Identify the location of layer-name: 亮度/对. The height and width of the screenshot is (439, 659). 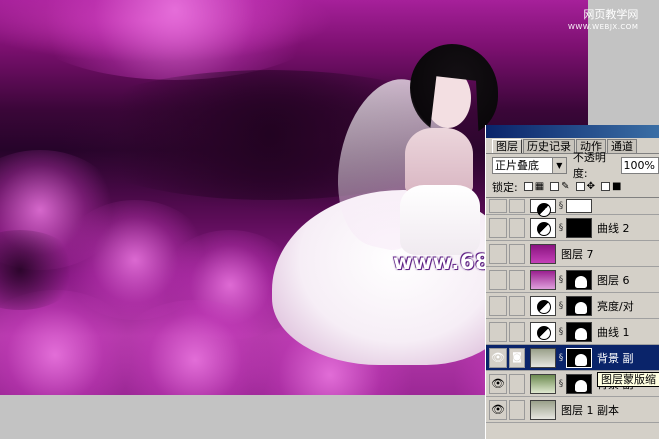
(615, 306).